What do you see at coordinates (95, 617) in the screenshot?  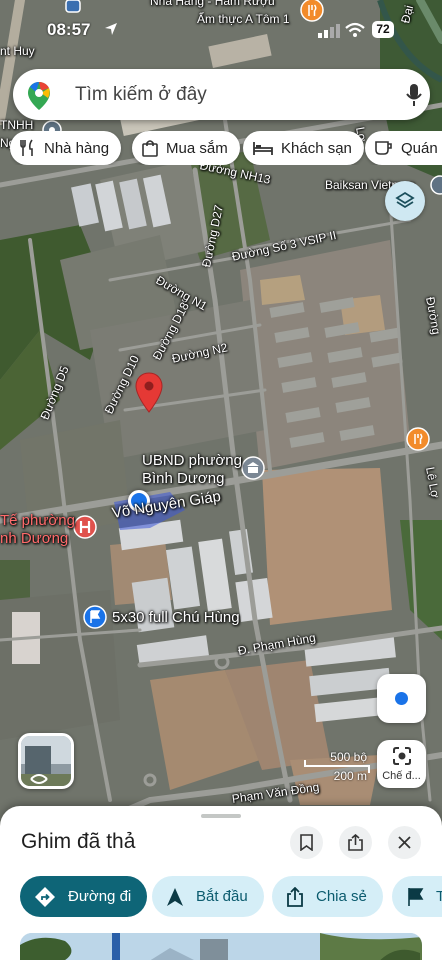 I see `flag-place-icon` at bounding box center [95, 617].